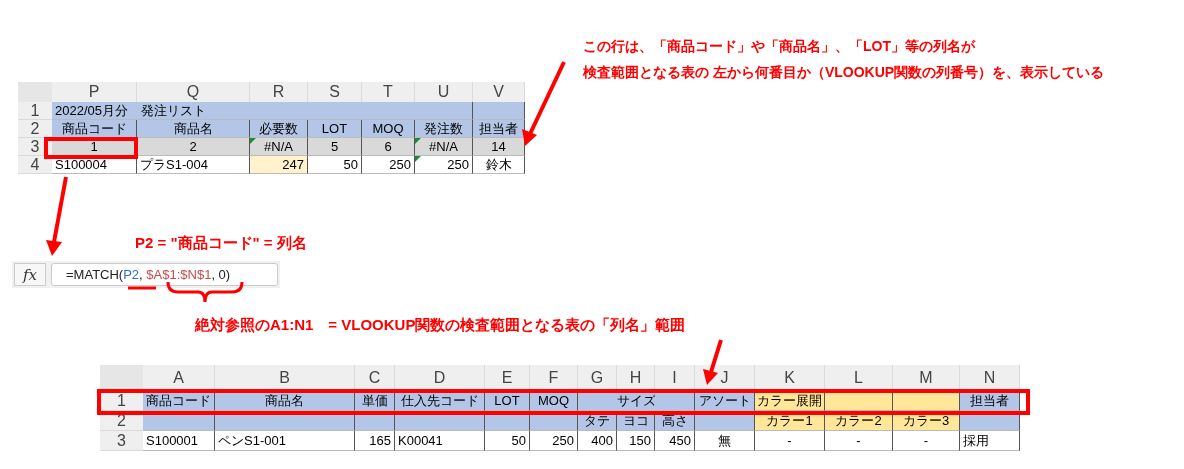 The image size is (1184, 469). Describe the element at coordinates (285, 378) in the screenshot. I see `column-header: B` at that location.